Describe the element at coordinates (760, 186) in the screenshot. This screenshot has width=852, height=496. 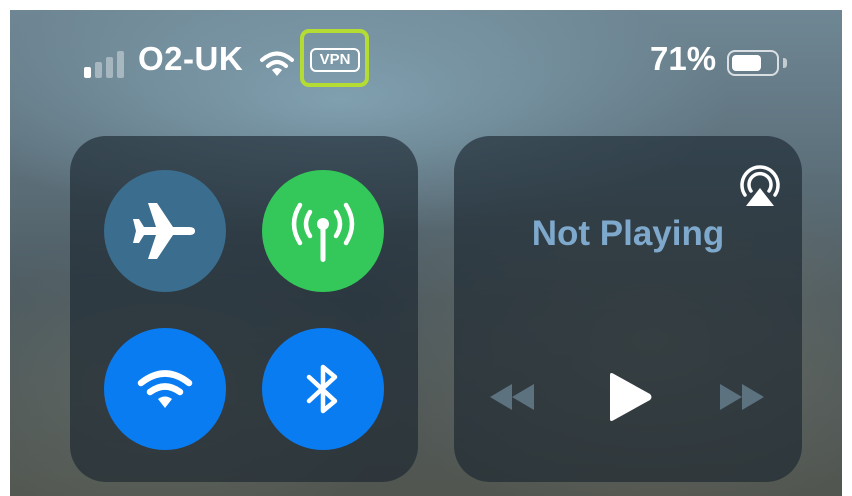
I see `airplay-audio-icon` at that location.